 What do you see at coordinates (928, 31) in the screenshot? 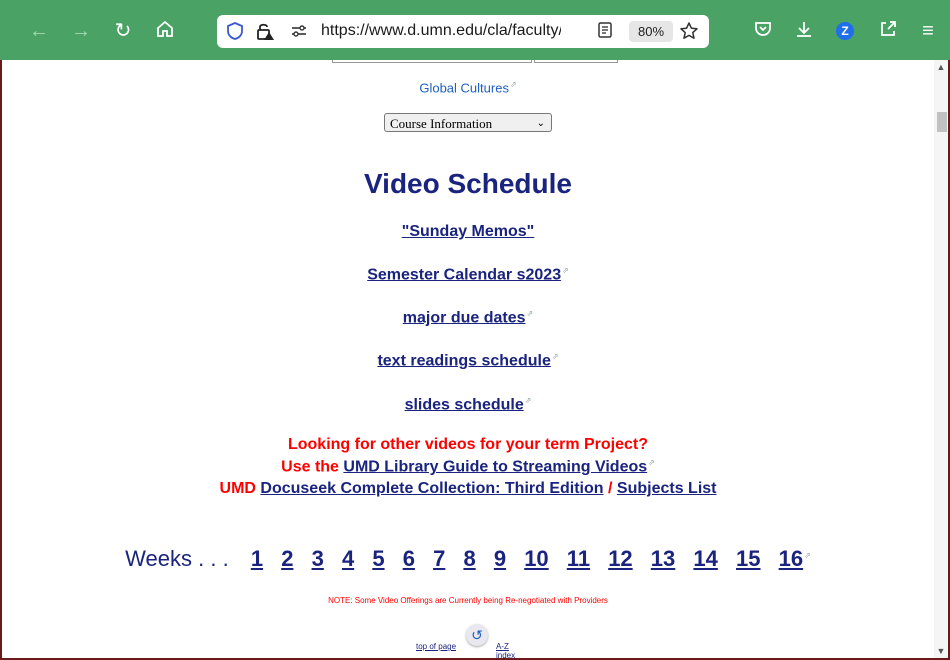
I see `menu-icon: ≡` at bounding box center [928, 31].